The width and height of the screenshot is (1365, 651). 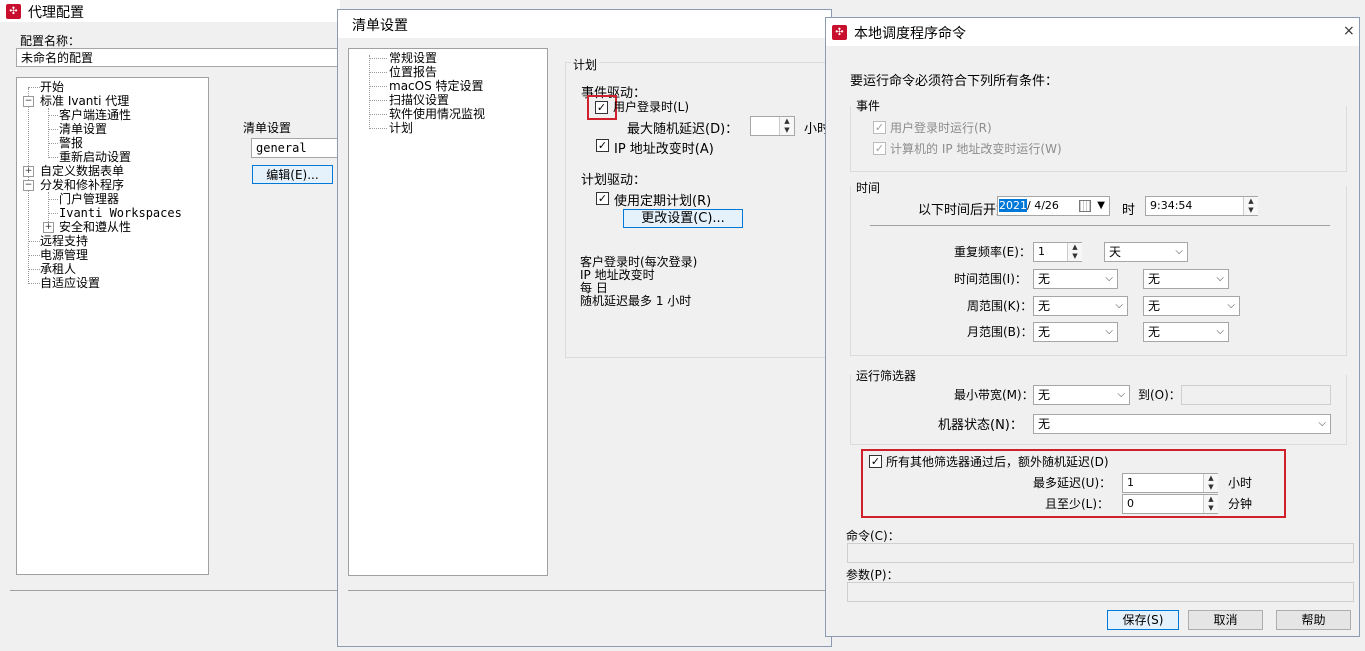 I want to click on tree-item-start: 开始, so click(x=52, y=87).